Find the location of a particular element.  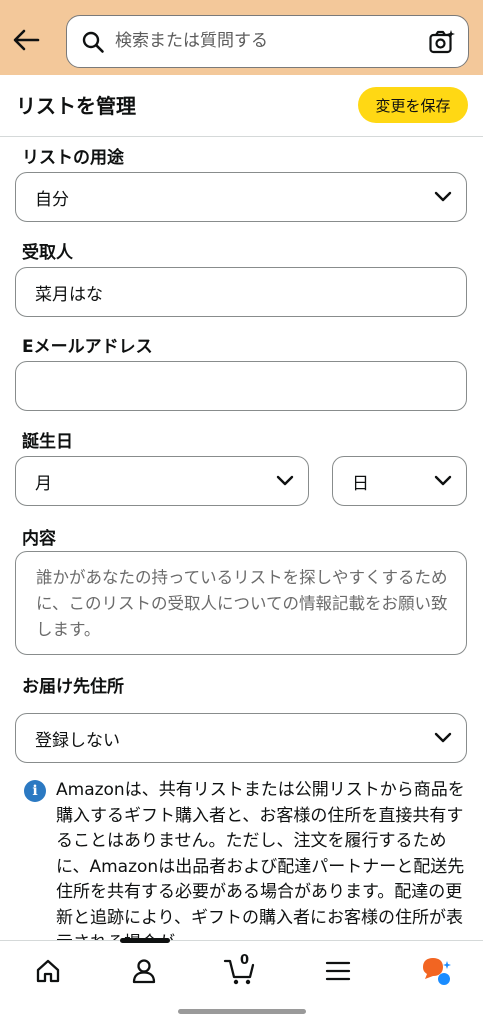

recipient-label: 受取人 is located at coordinates (47, 253).